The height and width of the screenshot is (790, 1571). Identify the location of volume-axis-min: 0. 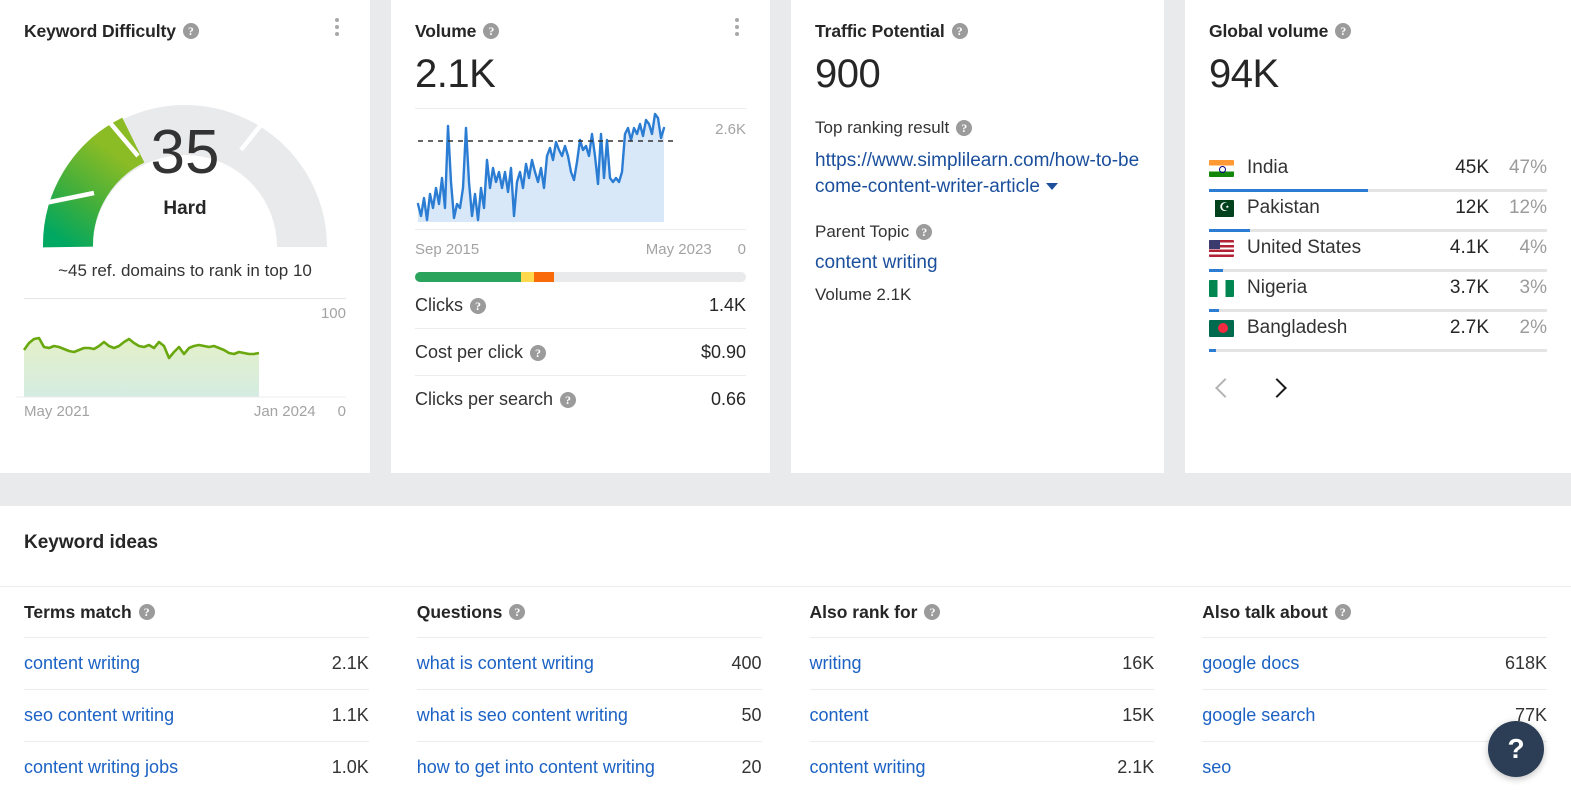
(741, 249).